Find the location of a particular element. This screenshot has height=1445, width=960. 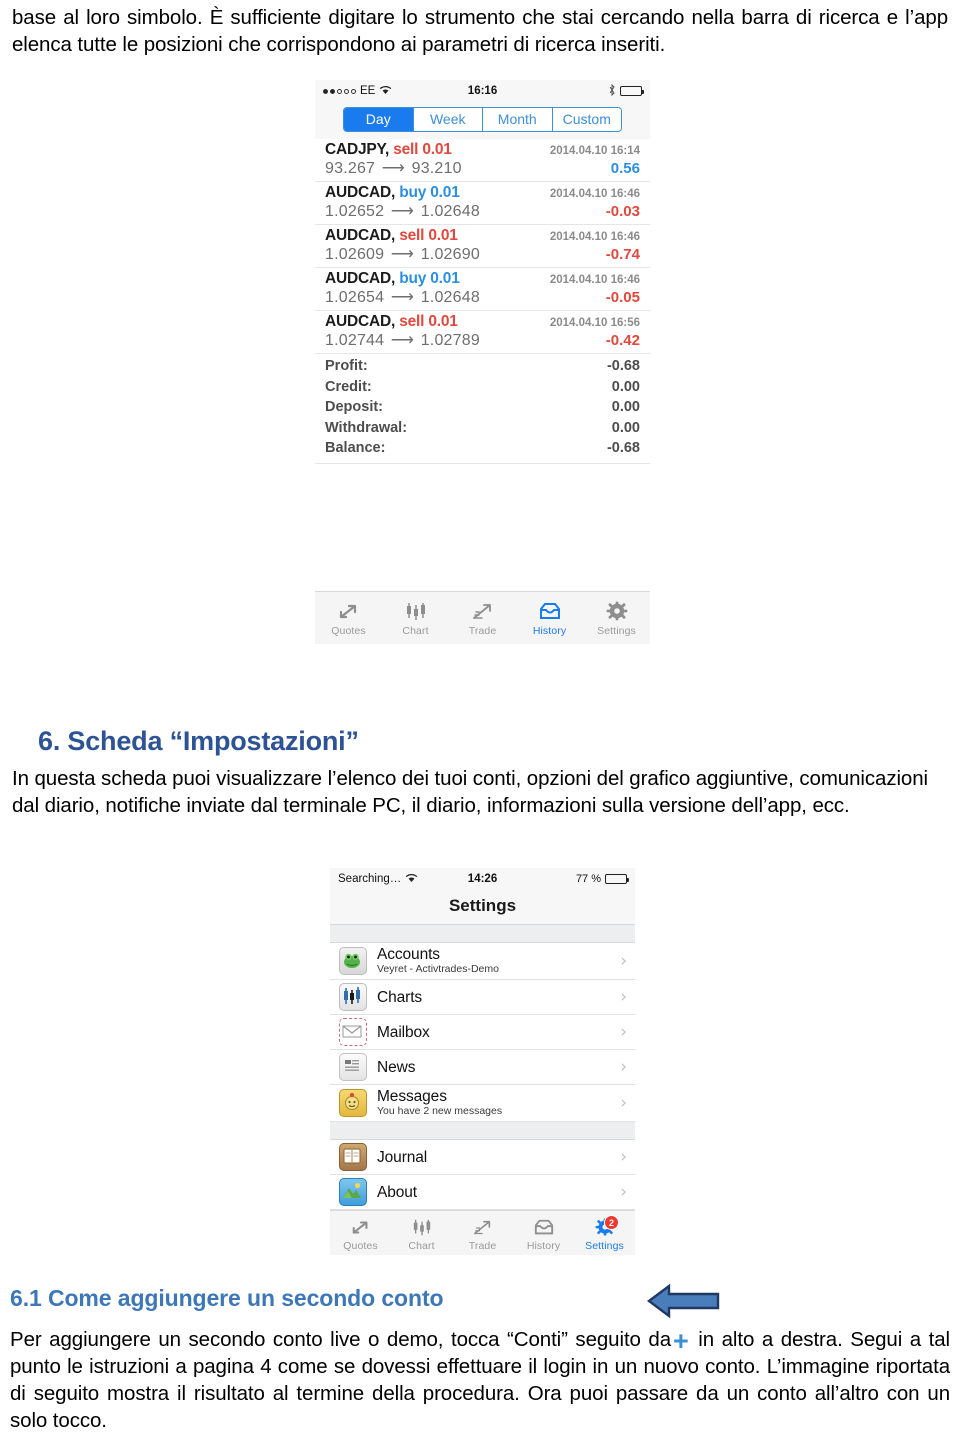

list-item-title: Charts is located at coordinates (400, 997).